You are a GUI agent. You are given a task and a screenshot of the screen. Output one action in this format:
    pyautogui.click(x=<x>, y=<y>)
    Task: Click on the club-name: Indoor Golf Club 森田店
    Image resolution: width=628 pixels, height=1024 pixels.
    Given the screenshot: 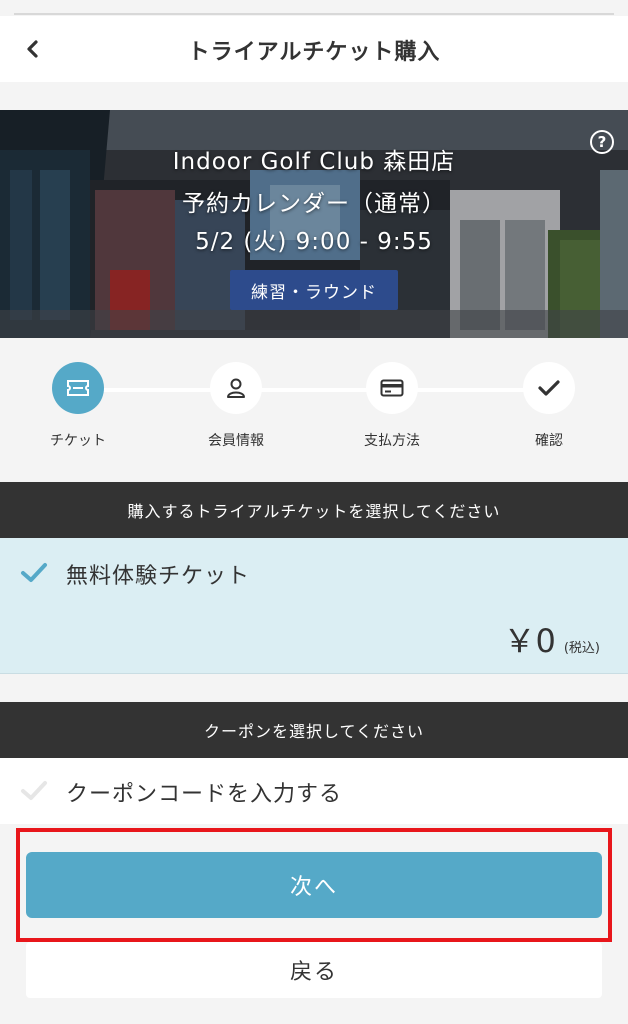 What is the action you would take?
    pyautogui.click(x=314, y=162)
    